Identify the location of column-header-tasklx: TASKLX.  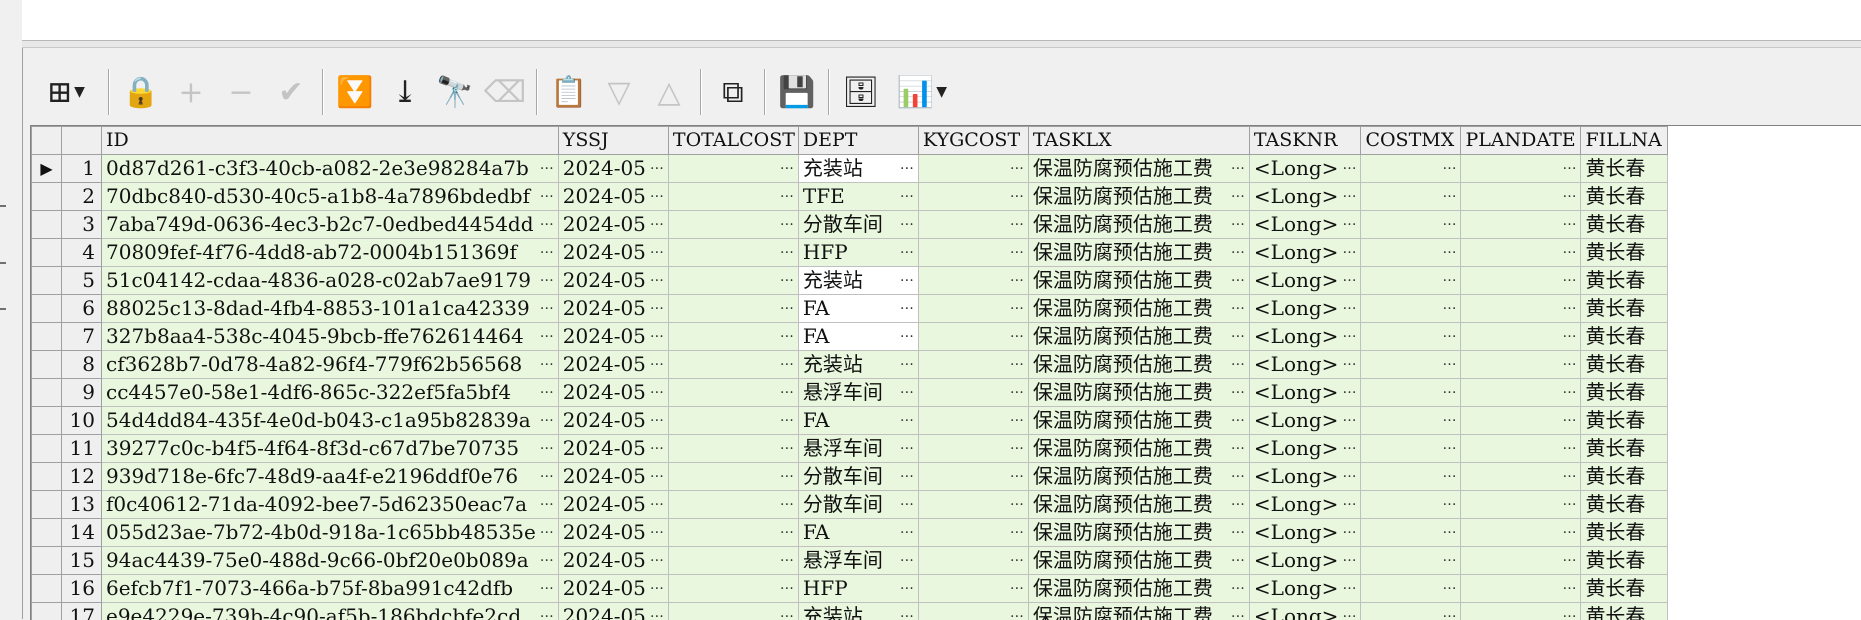
(1138, 141).